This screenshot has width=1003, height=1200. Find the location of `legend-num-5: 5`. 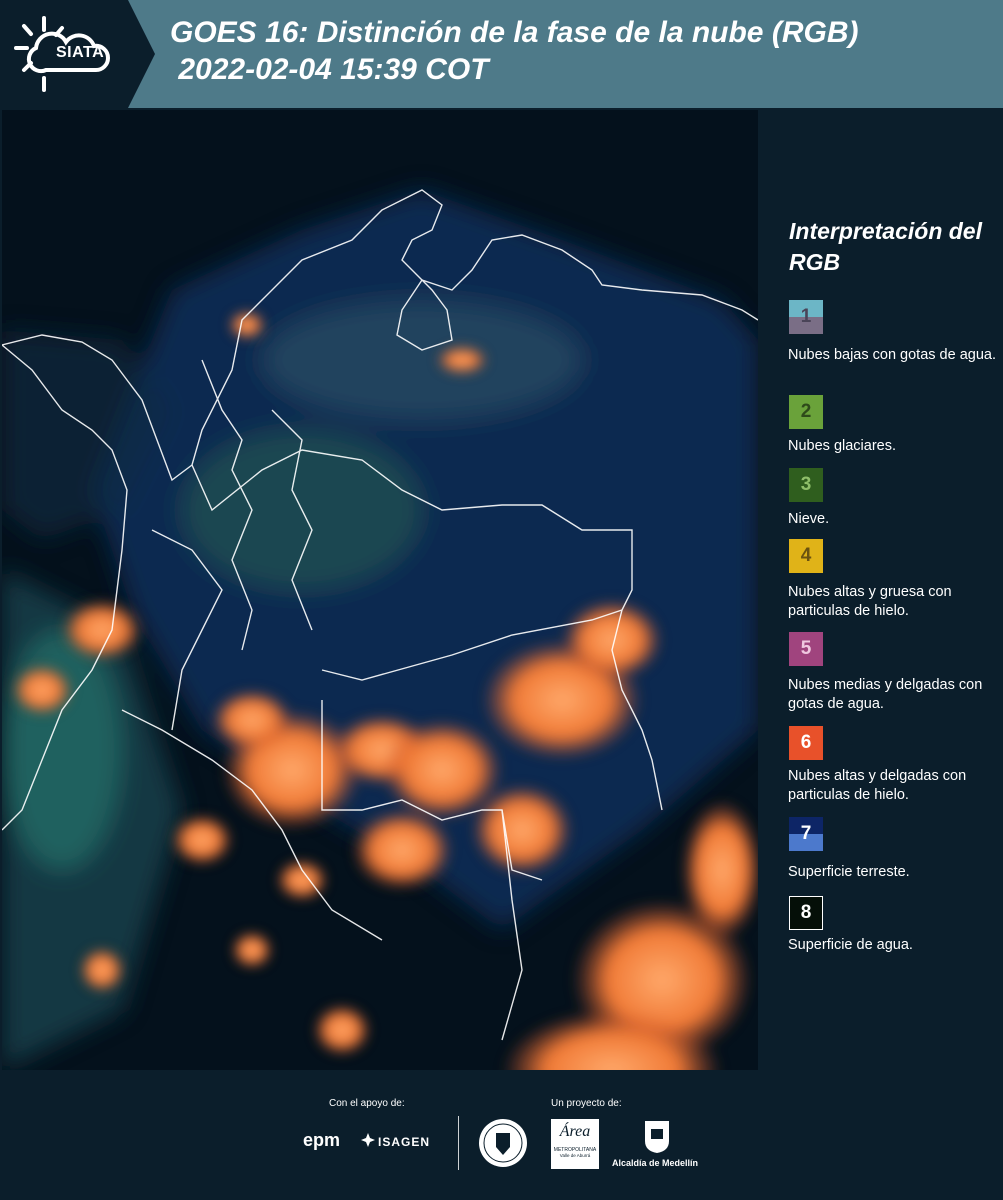

legend-num-5: 5 is located at coordinates (806, 648).